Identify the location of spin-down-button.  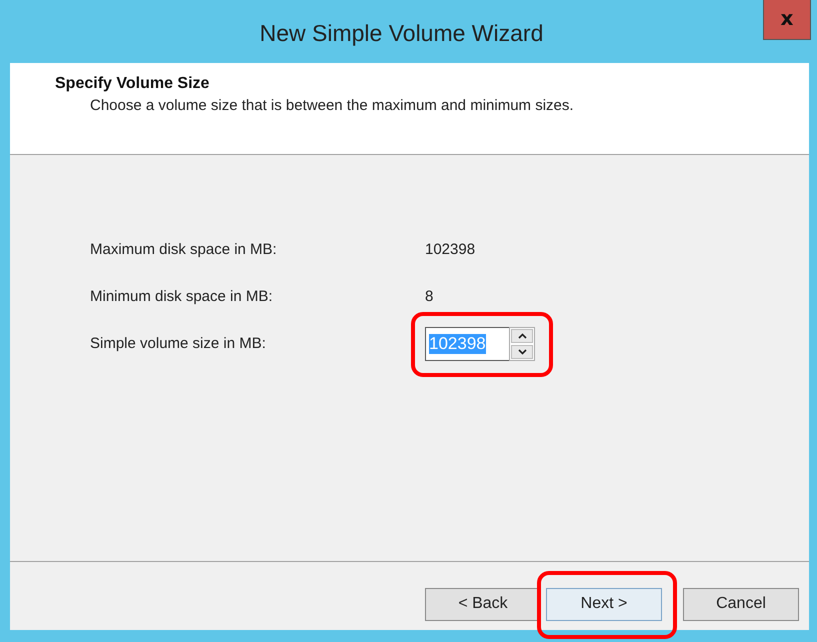
(522, 351).